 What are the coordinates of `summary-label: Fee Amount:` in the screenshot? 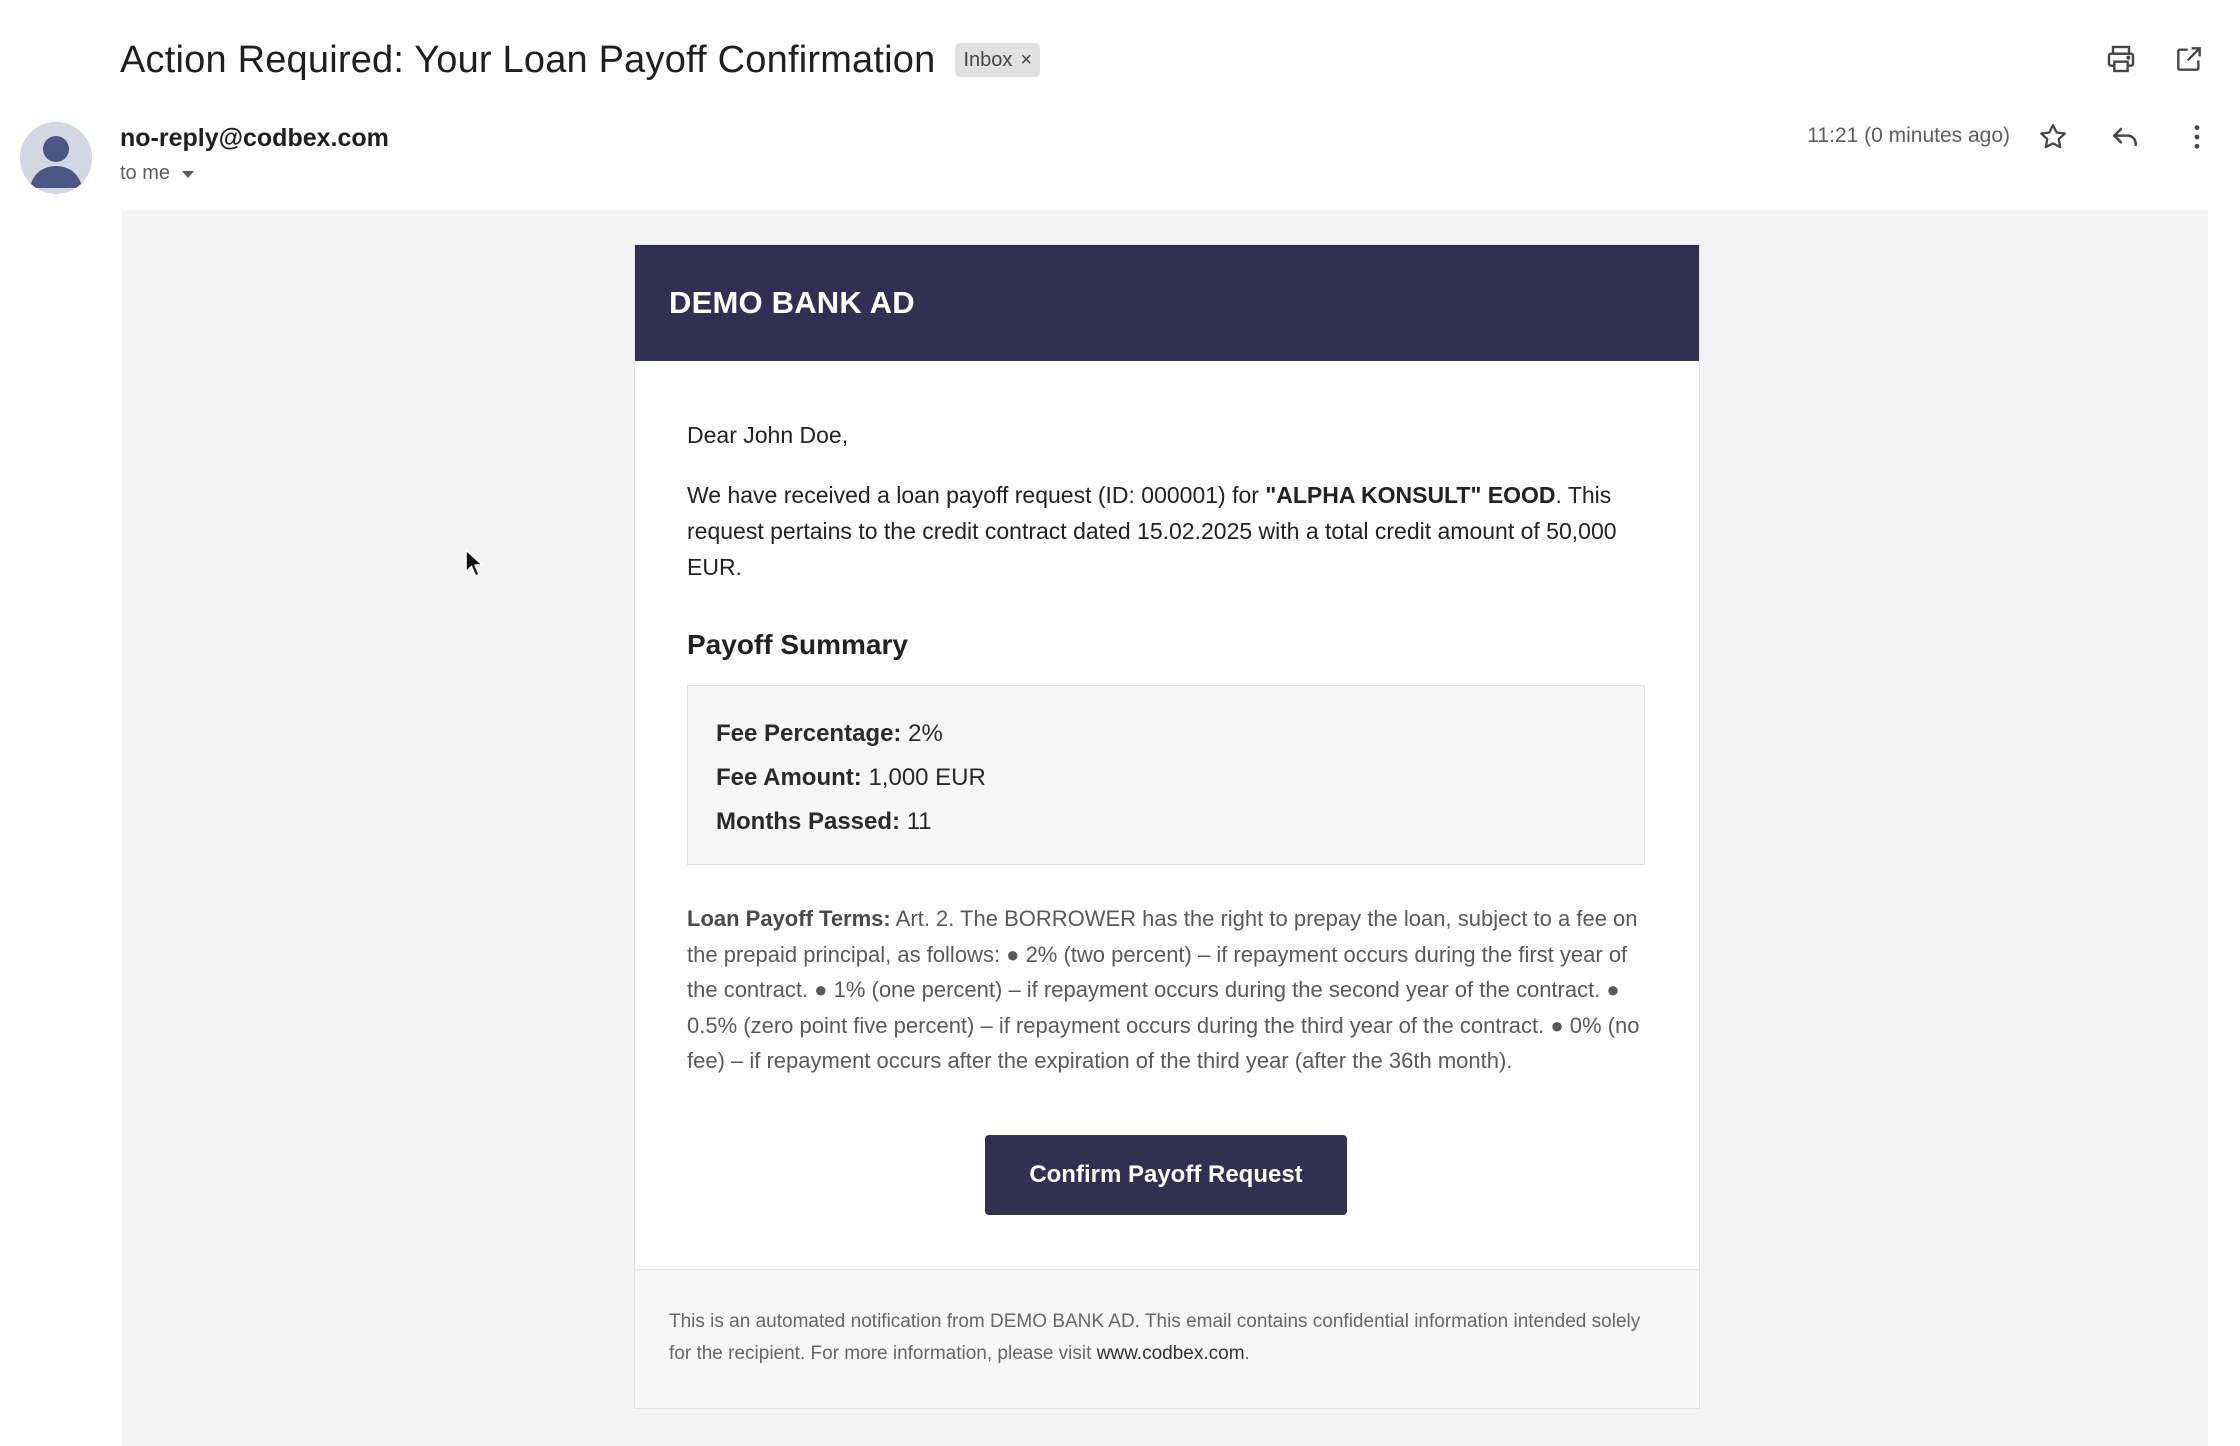 It's located at (789, 777).